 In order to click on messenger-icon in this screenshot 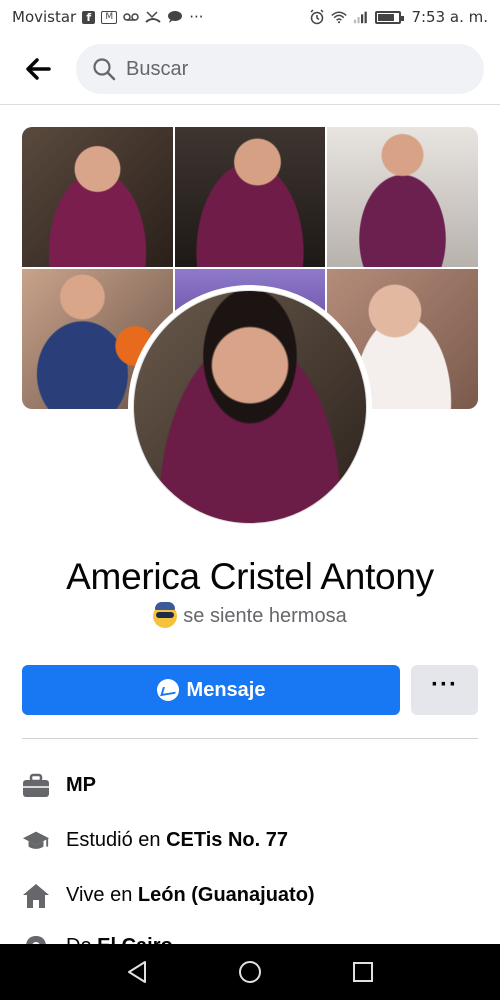, I will do `click(167, 690)`.